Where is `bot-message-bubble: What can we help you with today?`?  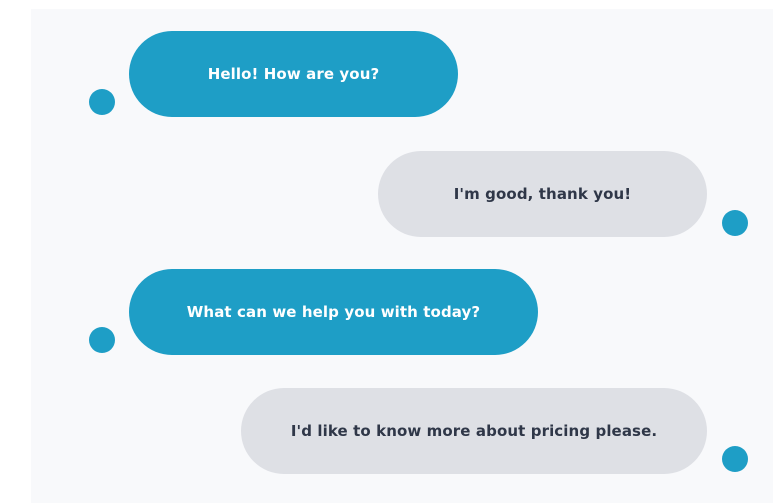
bot-message-bubble: What can we help you with today? is located at coordinates (333, 312).